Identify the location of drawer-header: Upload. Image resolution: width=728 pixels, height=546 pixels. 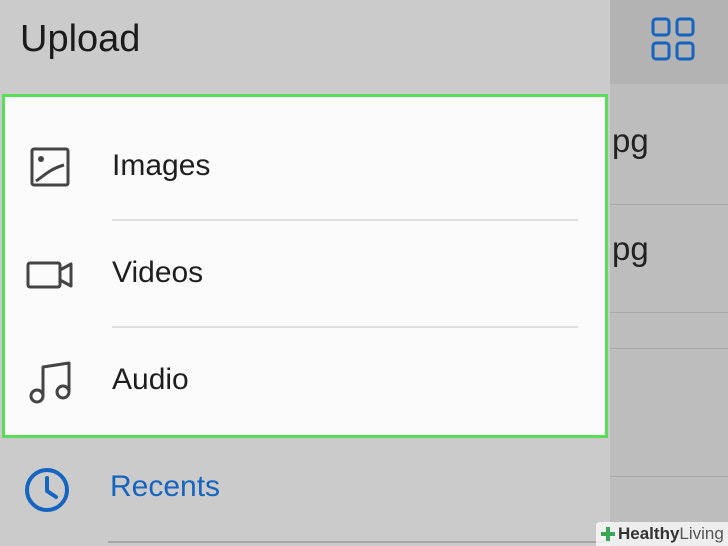
(305, 45).